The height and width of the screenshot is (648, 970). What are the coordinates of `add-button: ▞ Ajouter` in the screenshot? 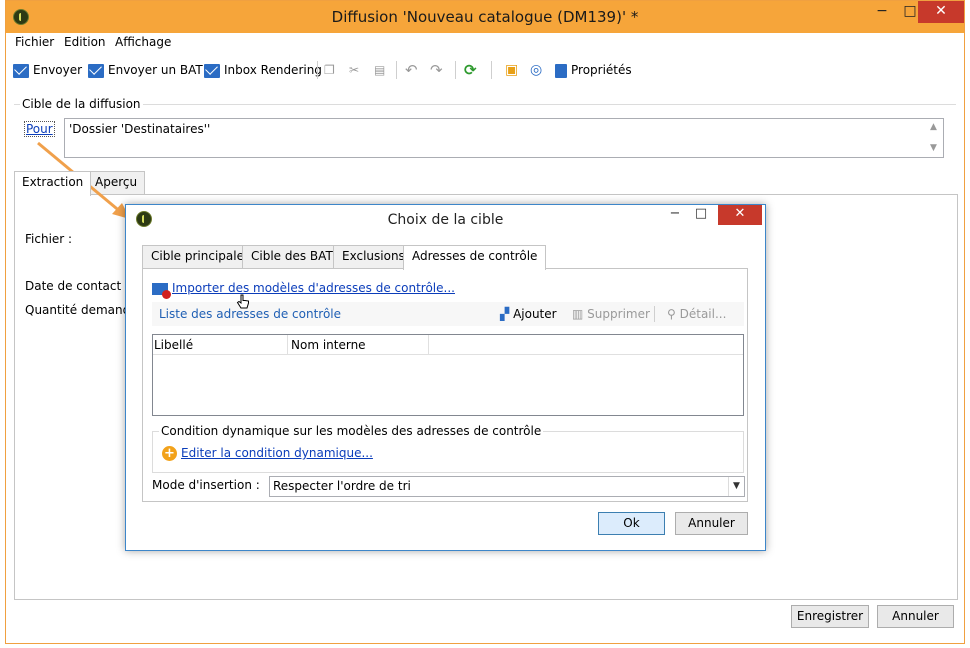 It's located at (528, 314).